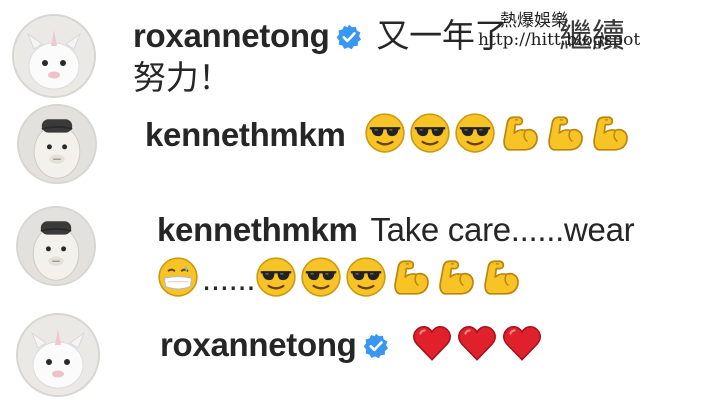 Image resolution: width=720 pixels, height=405 pixels. What do you see at coordinates (182, 77) in the screenshot?
I see `comment-text-continued: 努力！` at bounding box center [182, 77].